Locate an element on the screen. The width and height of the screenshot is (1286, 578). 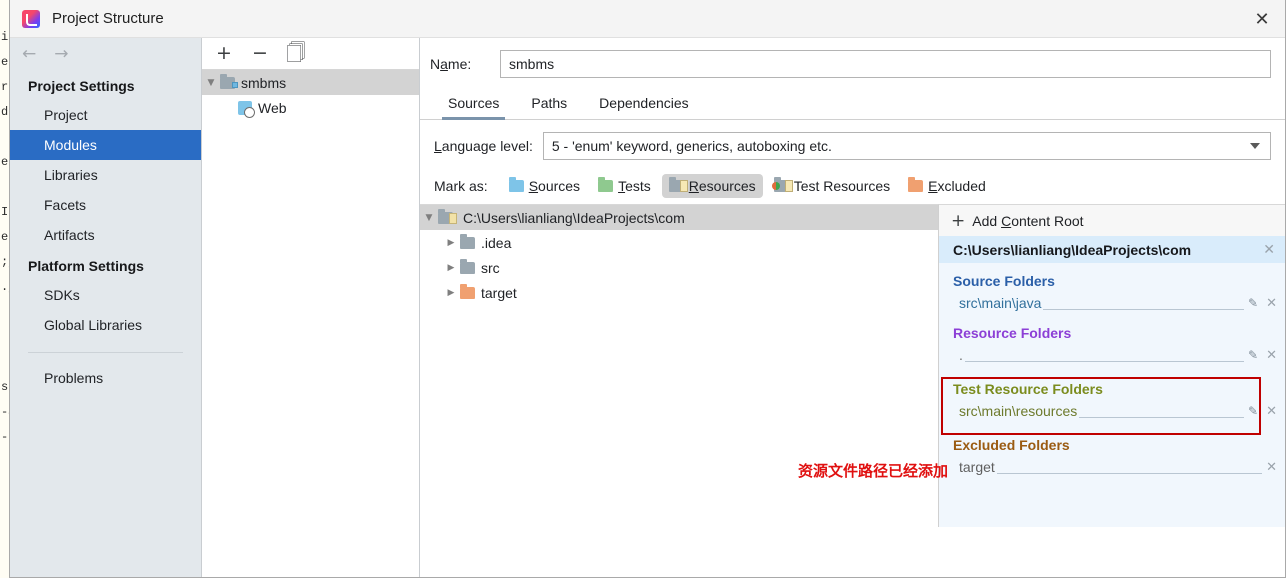
dialog-title: Project Structure is located at coordinates (108, 18).